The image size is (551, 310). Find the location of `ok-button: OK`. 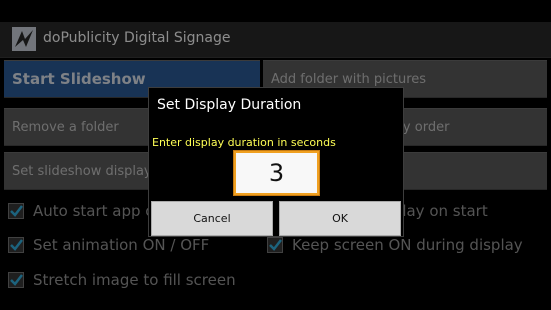

ok-button: OK is located at coordinates (340, 218).